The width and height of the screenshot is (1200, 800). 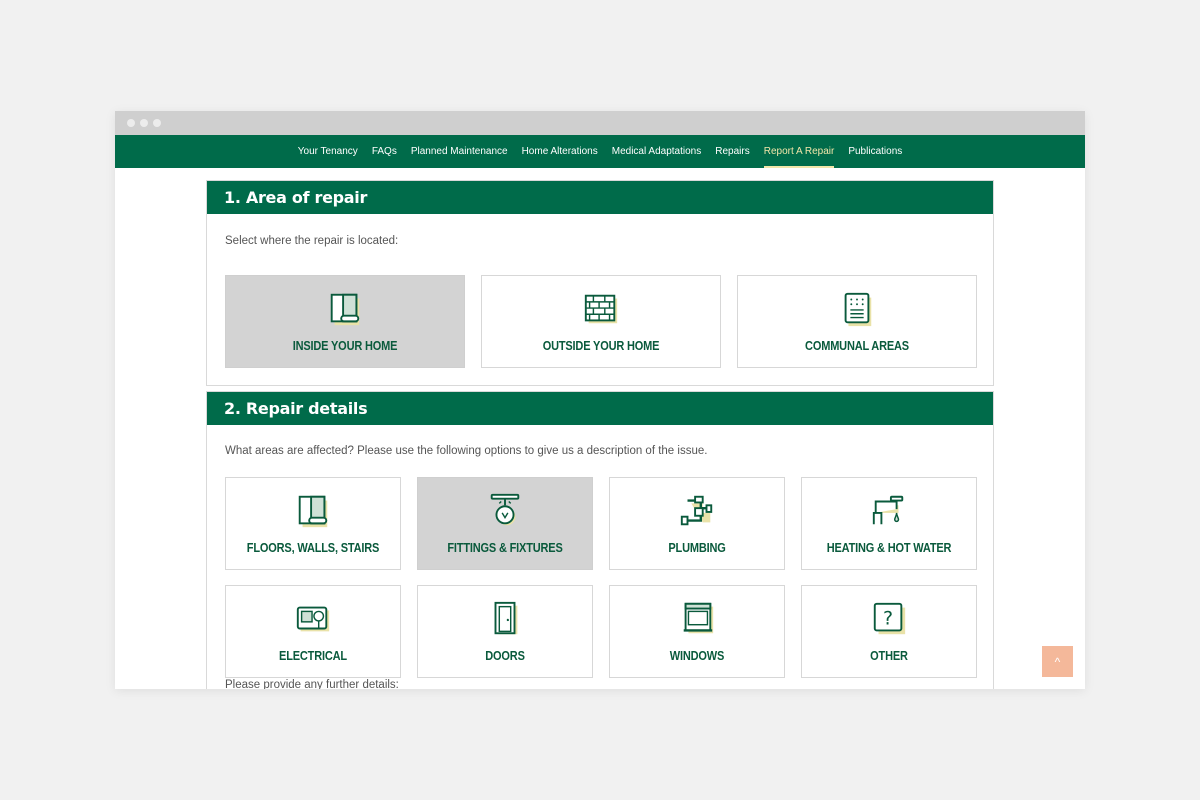 I want to click on detail-option-plumbing: PLUMBING, so click(x=697, y=523).